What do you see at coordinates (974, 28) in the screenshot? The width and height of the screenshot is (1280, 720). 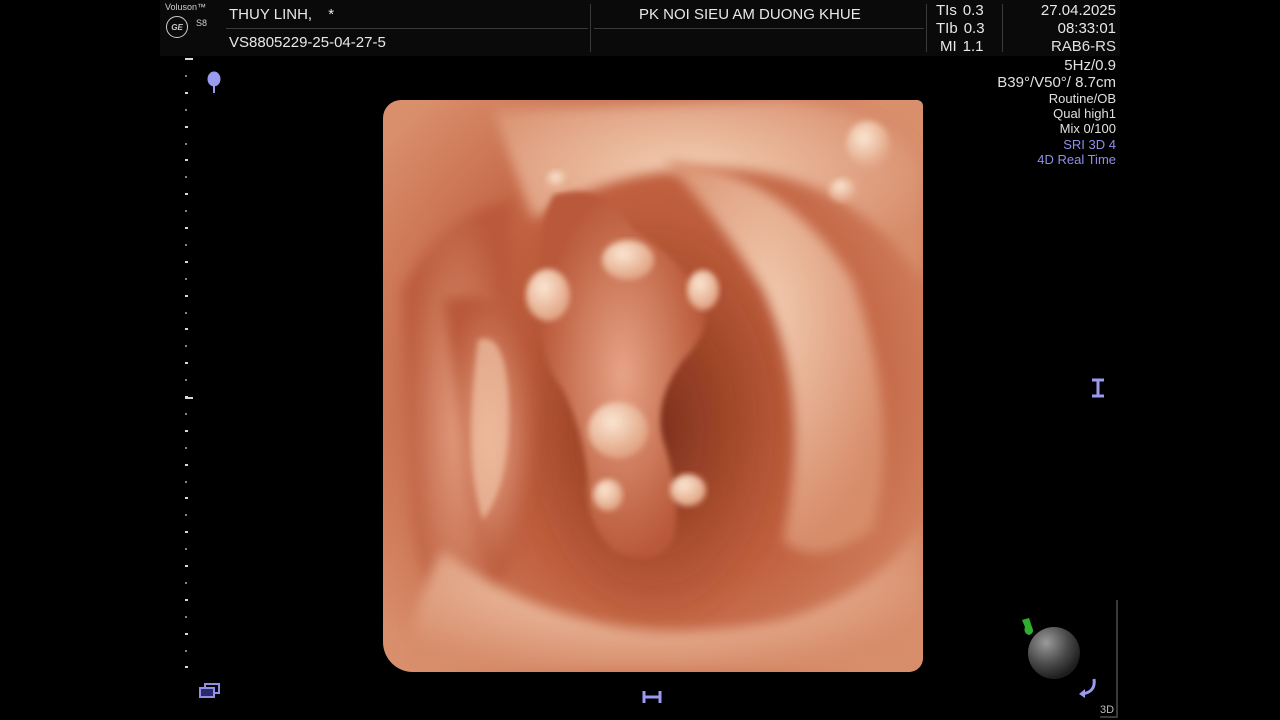 I see `param-tib-value: 0.3` at bounding box center [974, 28].